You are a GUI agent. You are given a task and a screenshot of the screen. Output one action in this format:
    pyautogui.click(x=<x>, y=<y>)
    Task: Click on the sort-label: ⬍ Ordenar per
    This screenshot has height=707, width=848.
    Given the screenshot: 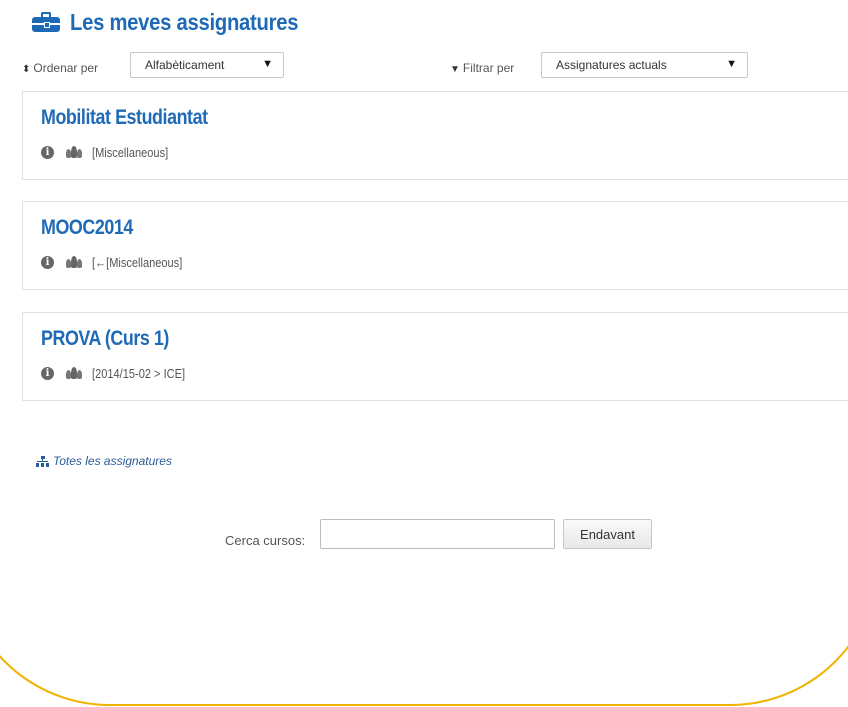 What is the action you would take?
    pyautogui.click(x=60, y=68)
    